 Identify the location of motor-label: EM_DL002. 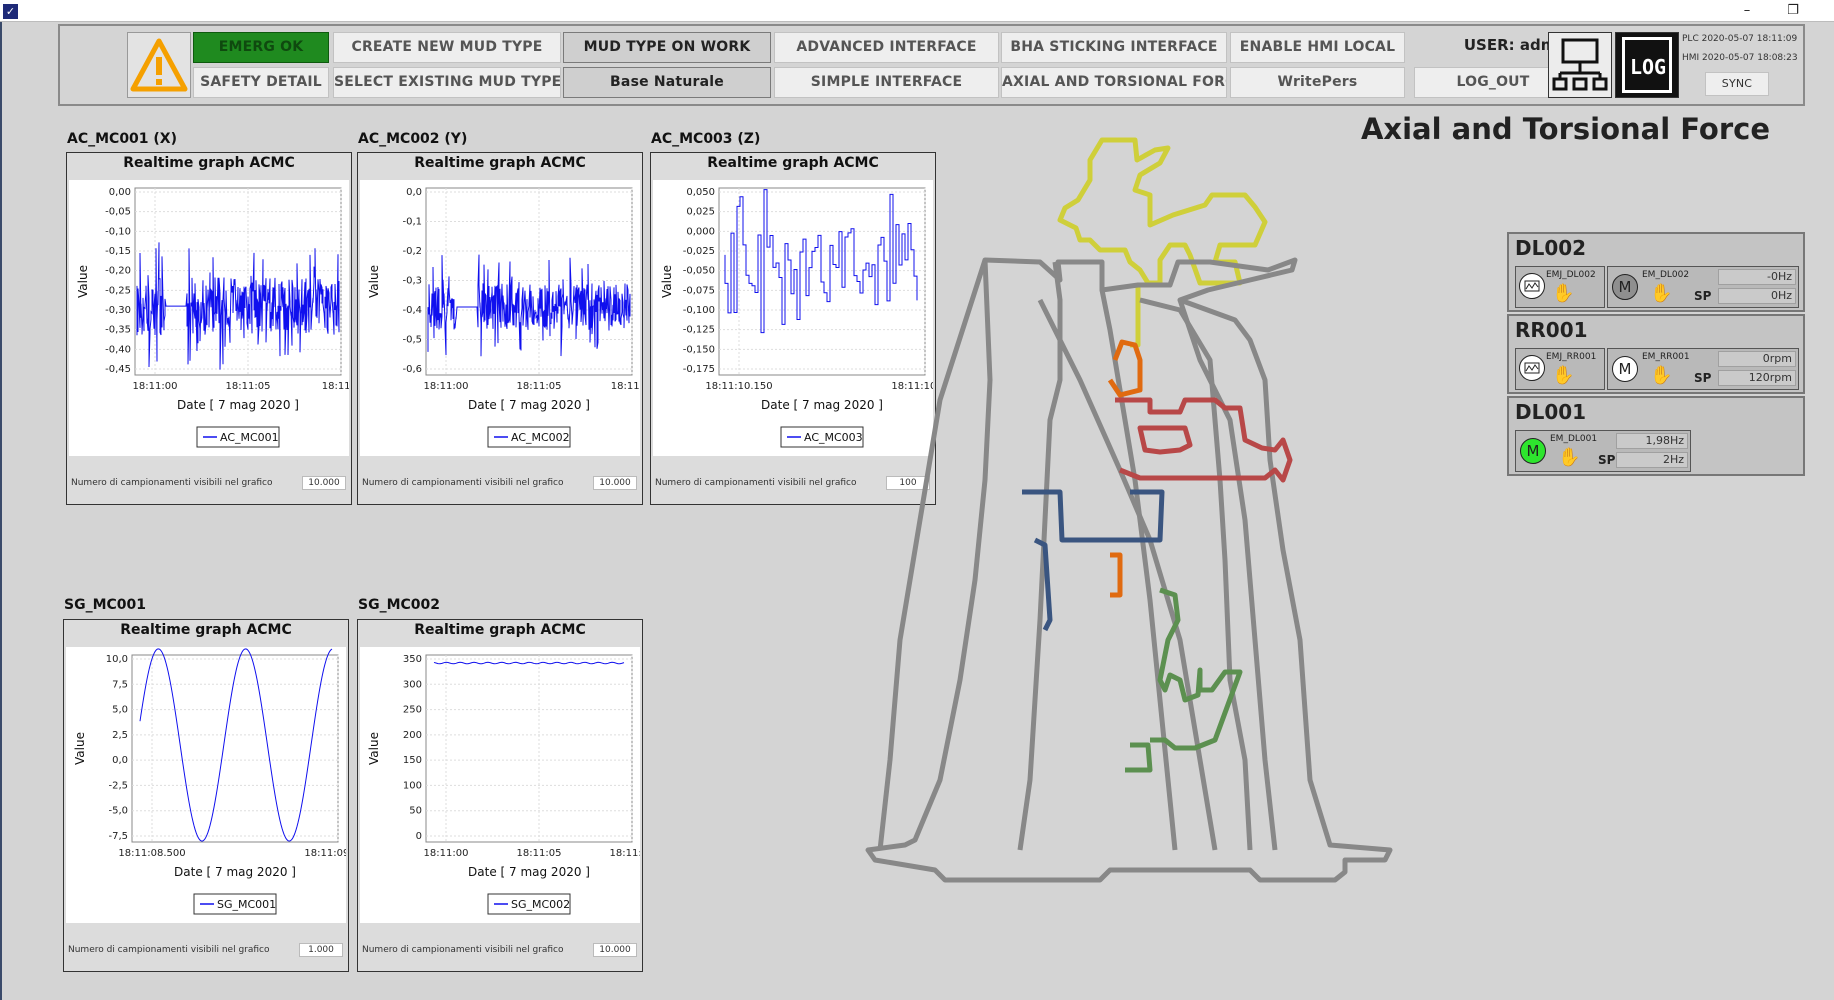
(1666, 275).